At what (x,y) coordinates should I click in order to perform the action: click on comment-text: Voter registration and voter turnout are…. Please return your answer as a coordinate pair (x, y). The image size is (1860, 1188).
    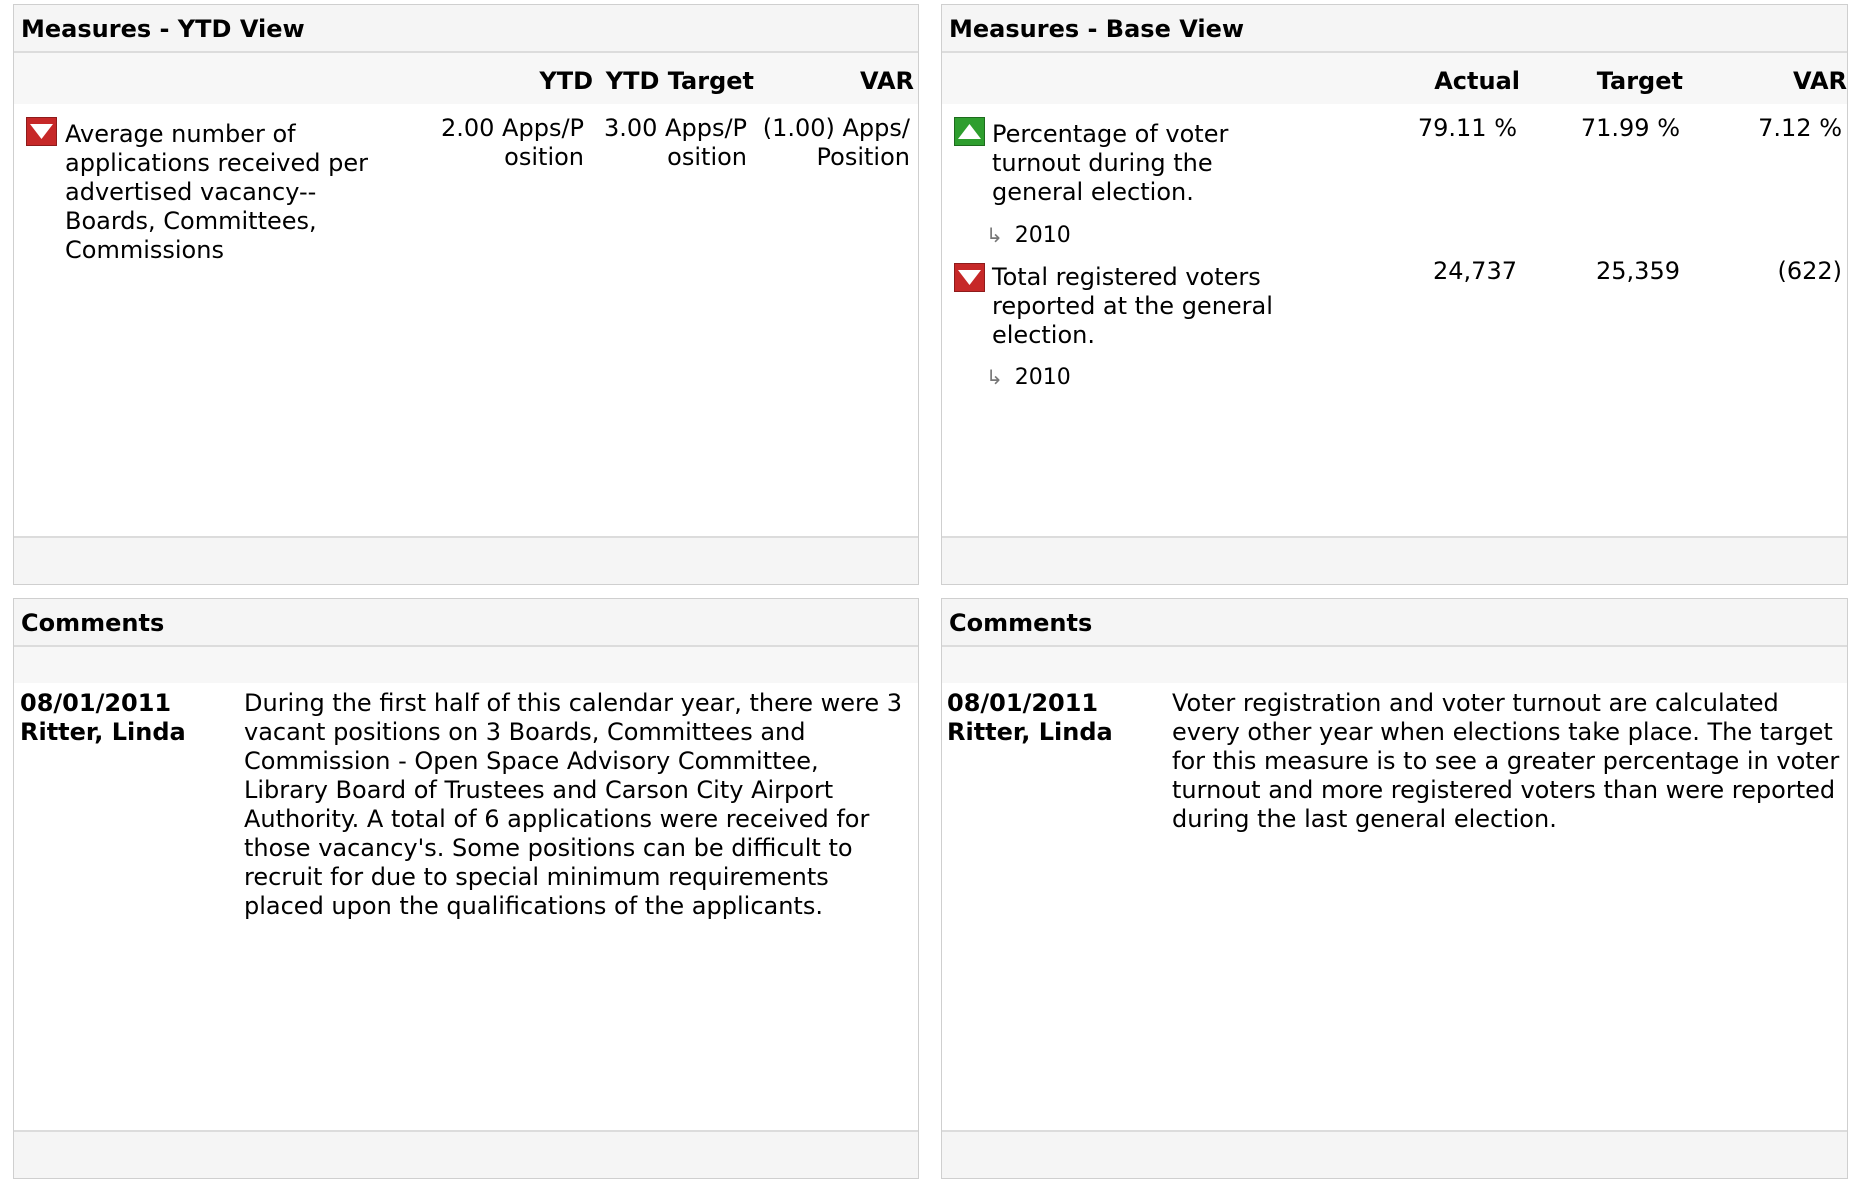
    Looking at the image, I should click on (1506, 761).